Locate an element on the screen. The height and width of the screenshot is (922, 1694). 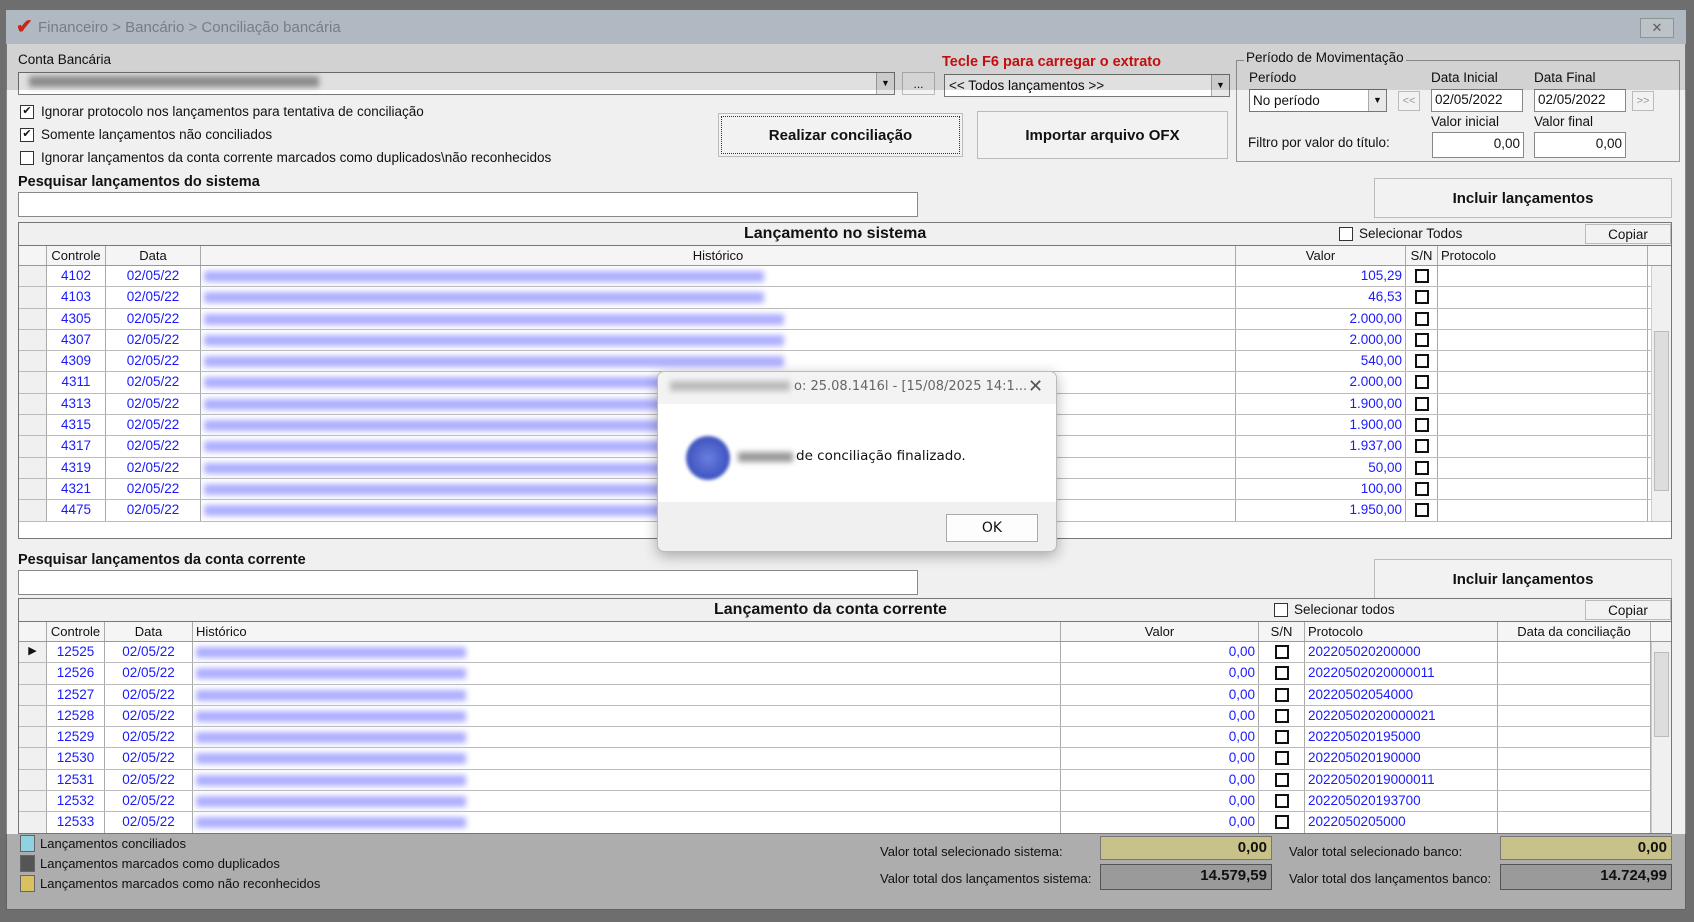
table-row: 4102 02/05/22 105,29 is located at coordinates (845, 277).